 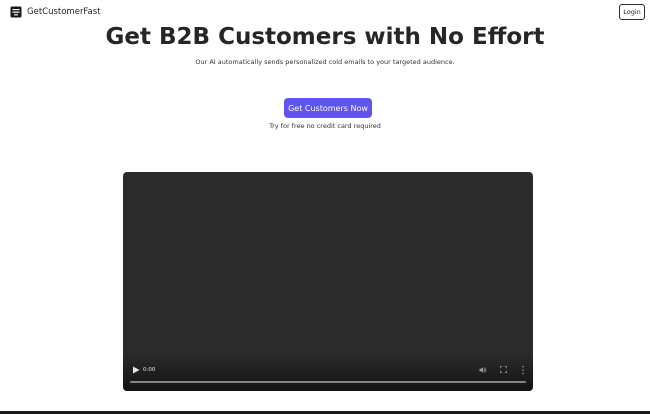 I want to click on fullscreen-icon, so click(x=503, y=369).